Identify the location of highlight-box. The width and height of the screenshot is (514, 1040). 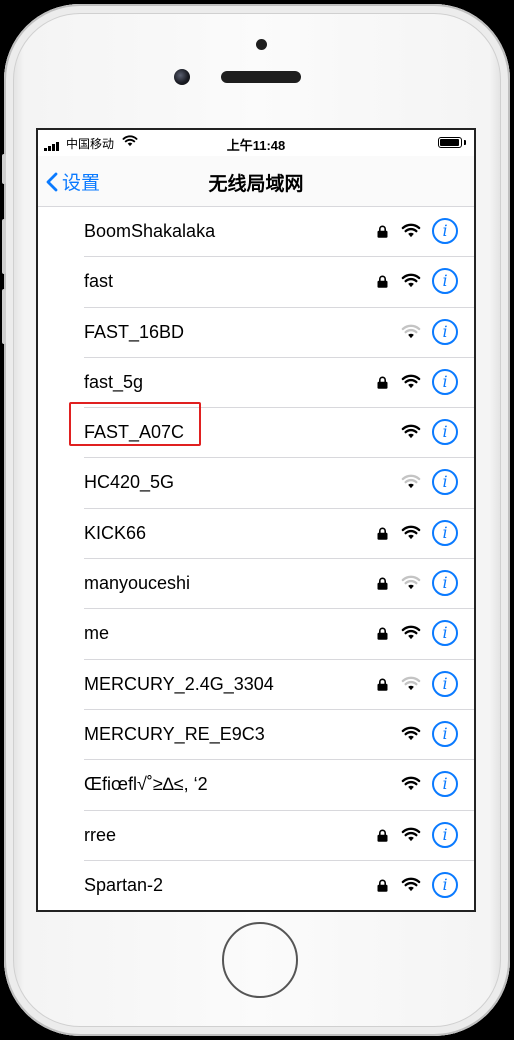
(135, 424).